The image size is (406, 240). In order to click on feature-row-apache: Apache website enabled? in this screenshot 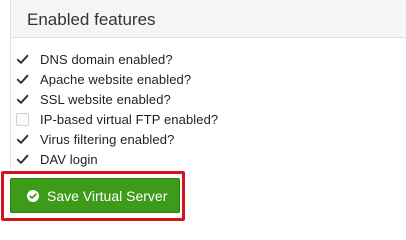, I will do `click(117, 79)`.